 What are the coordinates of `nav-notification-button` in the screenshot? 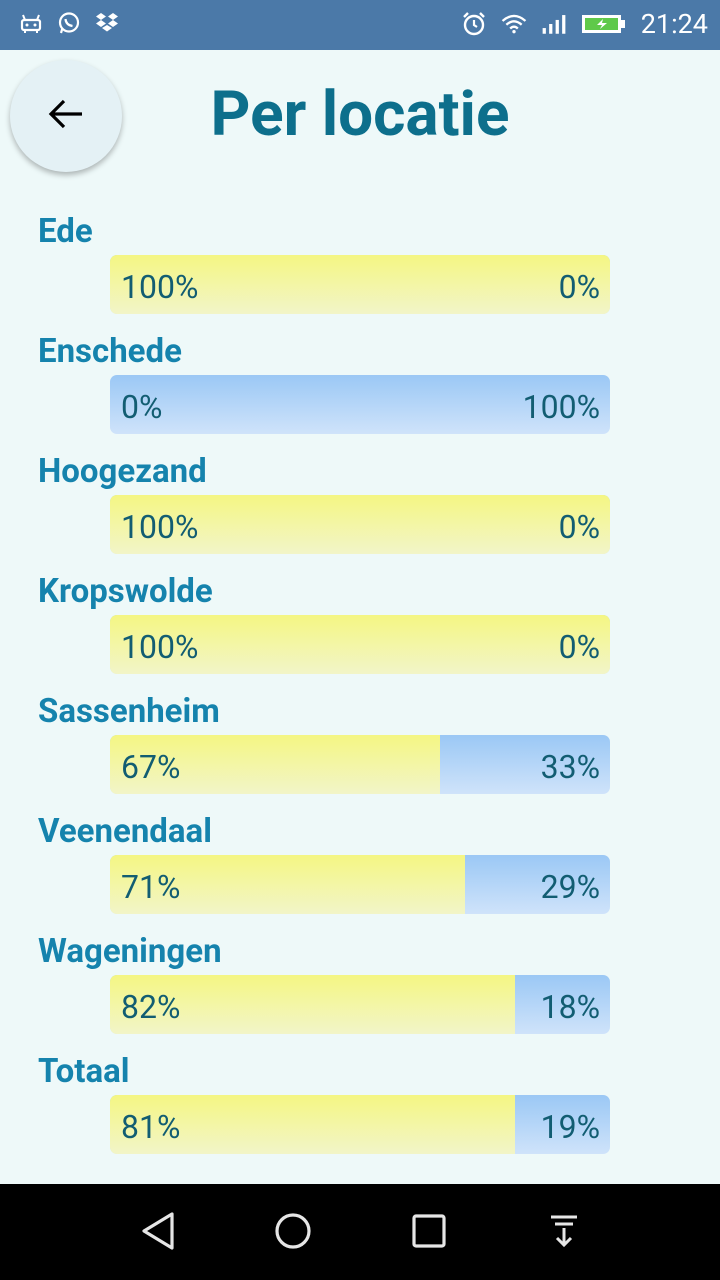 It's located at (564, 1233).